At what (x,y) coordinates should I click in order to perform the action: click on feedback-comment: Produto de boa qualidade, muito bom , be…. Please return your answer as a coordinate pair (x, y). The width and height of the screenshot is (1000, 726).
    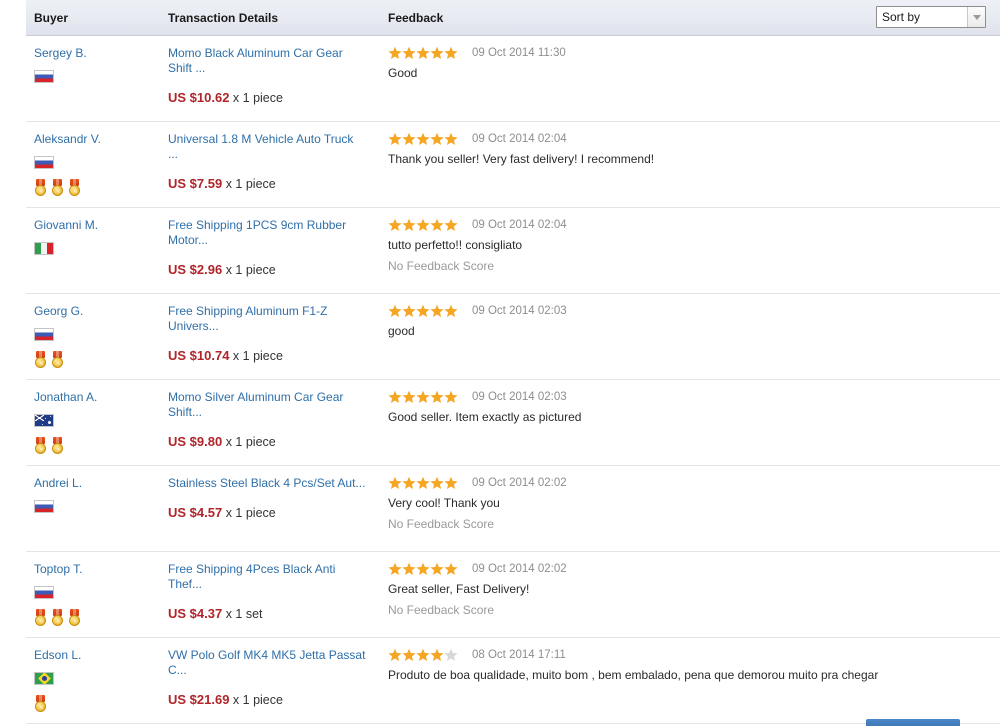
    Looking at the image, I should click on (633, 675).